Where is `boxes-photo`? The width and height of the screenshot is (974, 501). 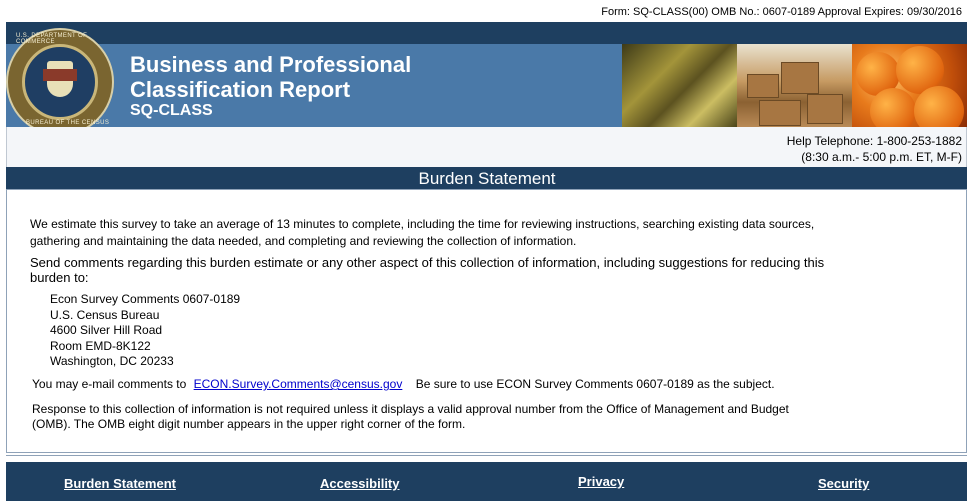 boxes-photo is located at coordinates (794, 85).